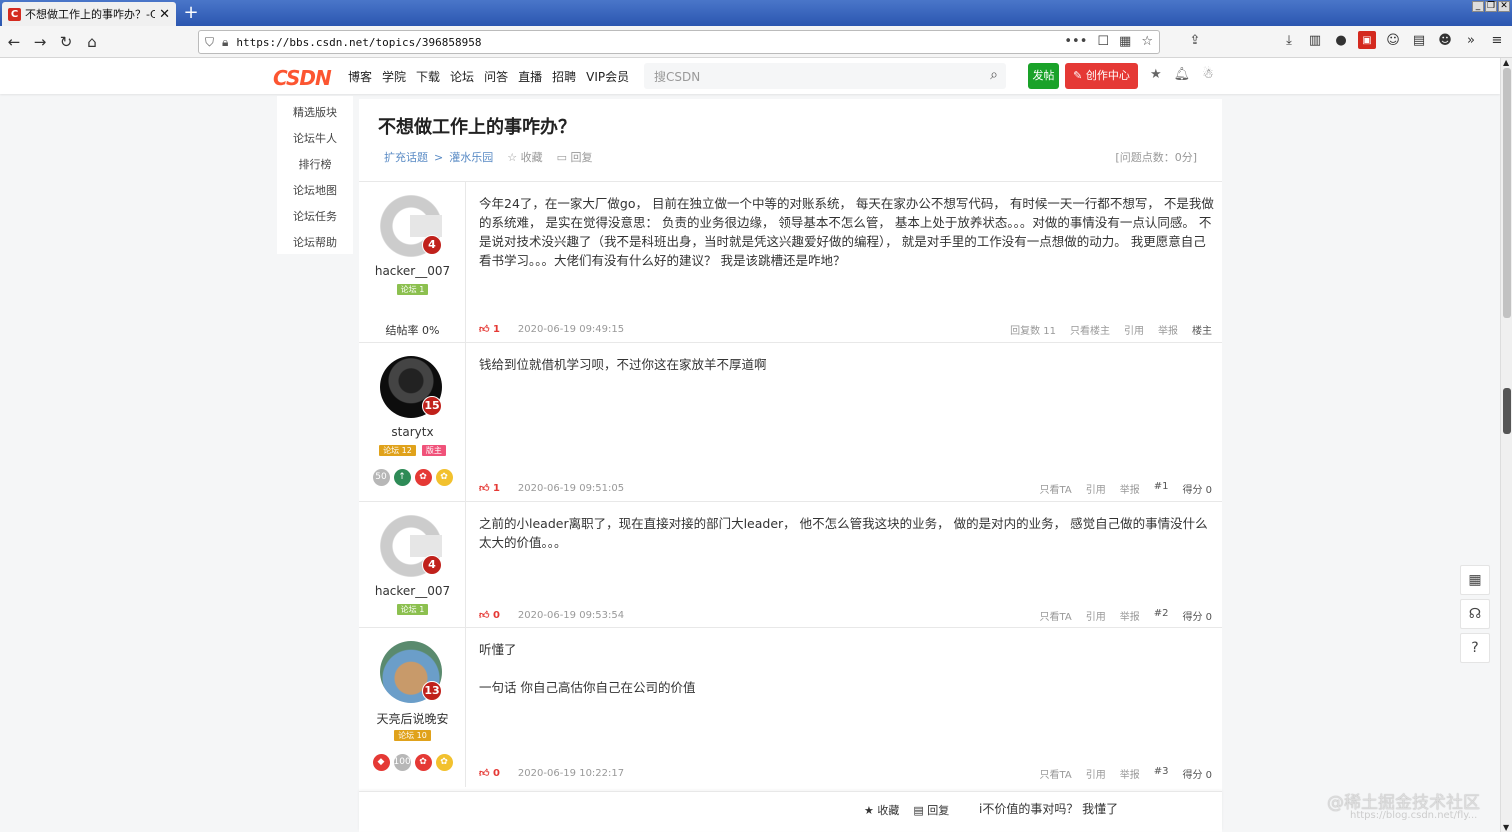  What do you see at coordinates (1475, 580) in the screenshot?
I see `qr-code-icon: ▦` at bounding box center [1475, 580].